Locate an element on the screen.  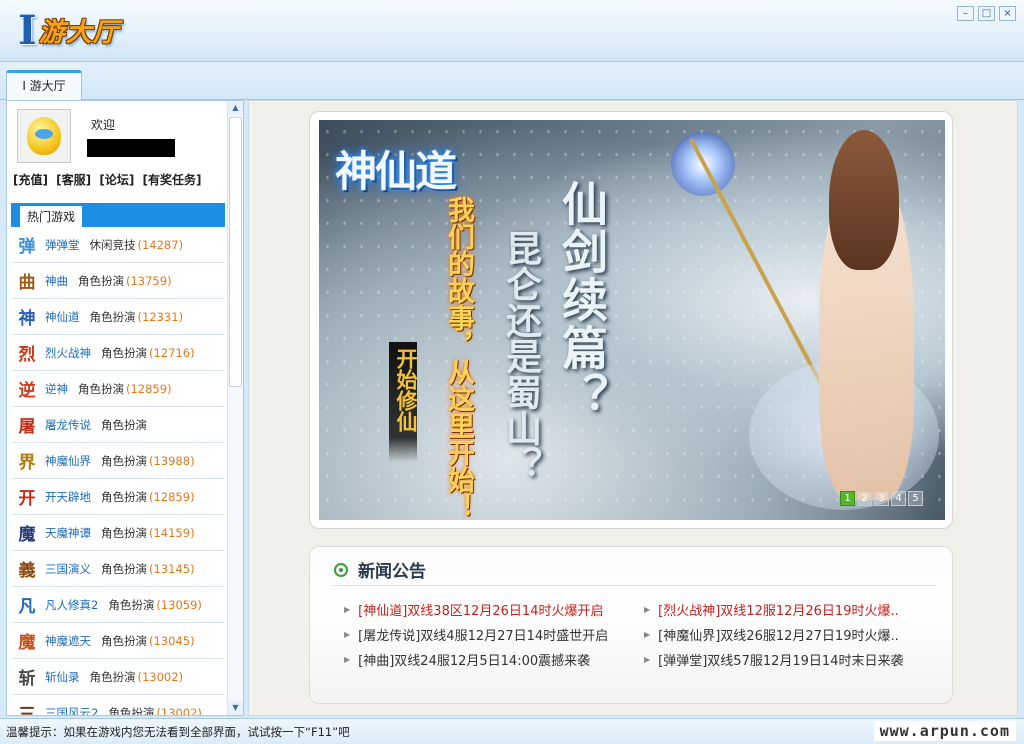
news-item: ▶ [神魔仙界]双线26服12月27日19时火爆.. is located at coordinates (794, 634).